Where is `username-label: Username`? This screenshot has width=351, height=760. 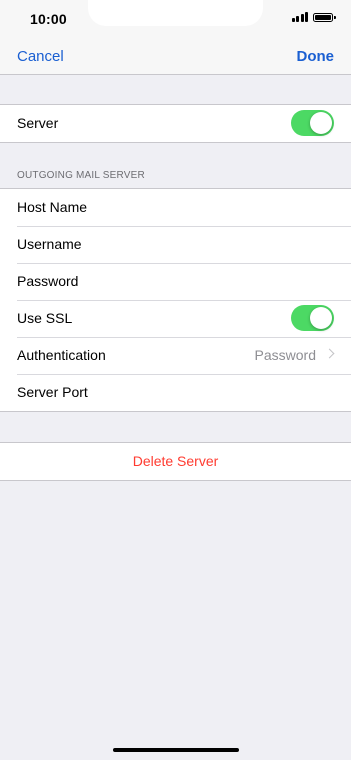 username-label: Username is located at coordinates (49, 244).